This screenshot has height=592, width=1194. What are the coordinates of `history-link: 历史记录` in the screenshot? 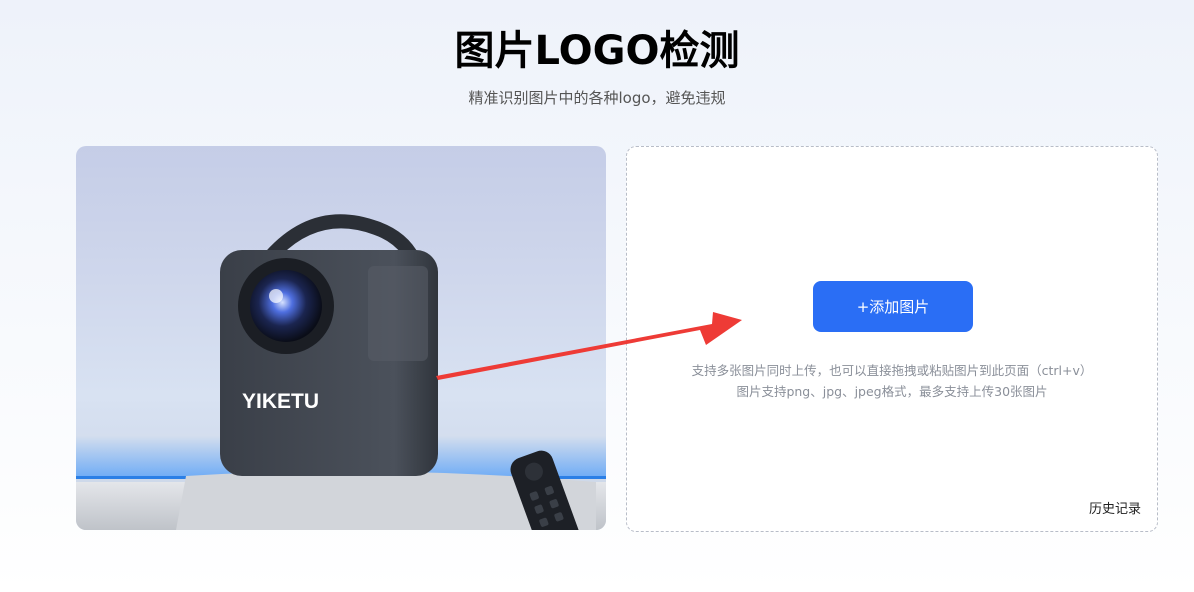 It's located at (1115, 507).